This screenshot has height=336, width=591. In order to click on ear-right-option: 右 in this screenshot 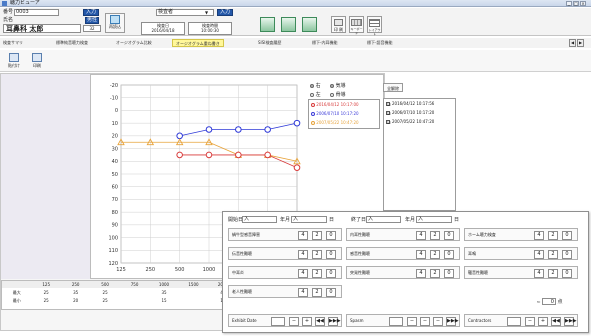, I will do `click(315, 85)`.